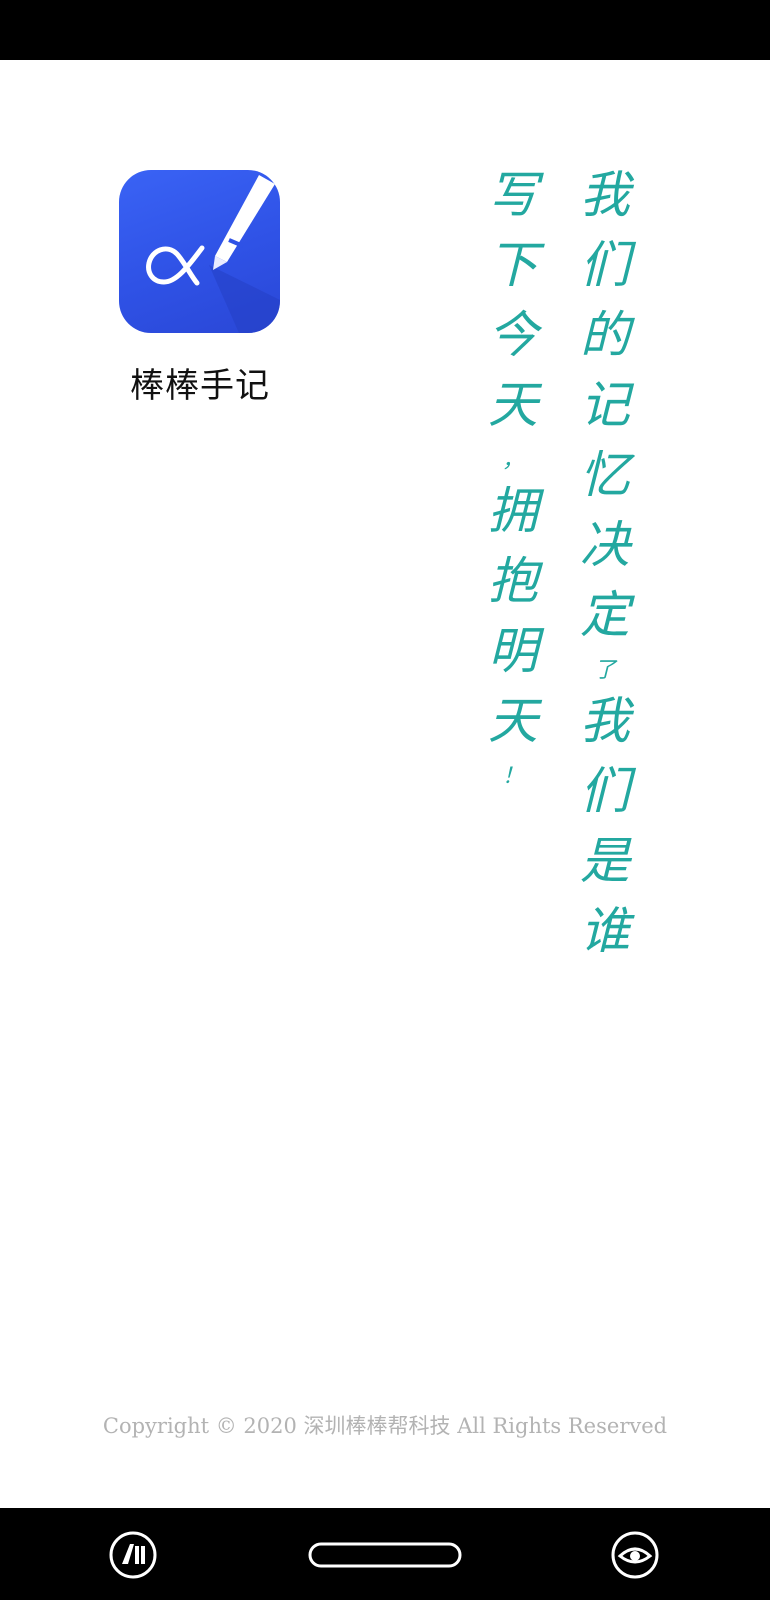 This screenshot has height=1600, width=770. Describe the element at coordinates (213, 254) in the screenshot. I see `alpha-pen-icon` at that location.